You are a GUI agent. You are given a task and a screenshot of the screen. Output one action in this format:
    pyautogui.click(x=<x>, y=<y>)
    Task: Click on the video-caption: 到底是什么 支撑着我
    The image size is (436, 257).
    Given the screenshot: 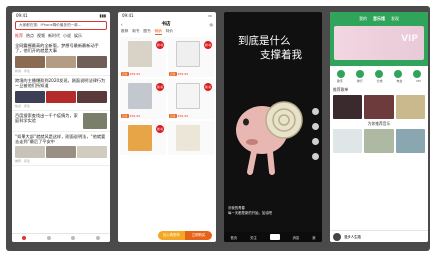 What is the action you would take?
    pyautogui.click(x=270, y=48)
    